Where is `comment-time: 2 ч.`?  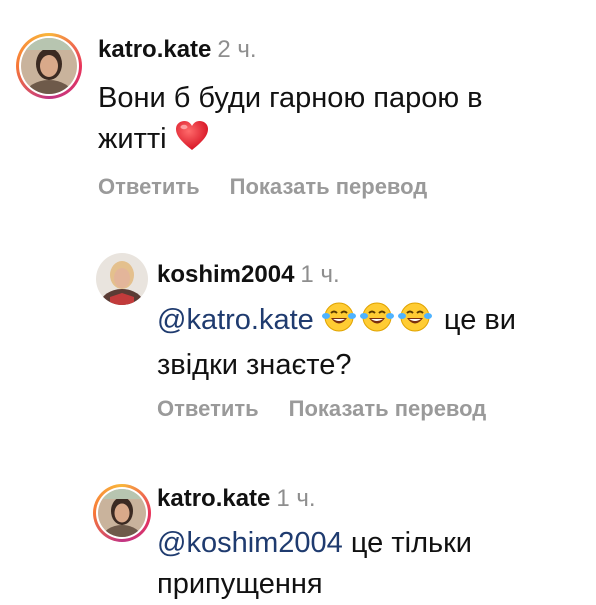 comment-time: 2 ч. is located at coordinates (237, 49).